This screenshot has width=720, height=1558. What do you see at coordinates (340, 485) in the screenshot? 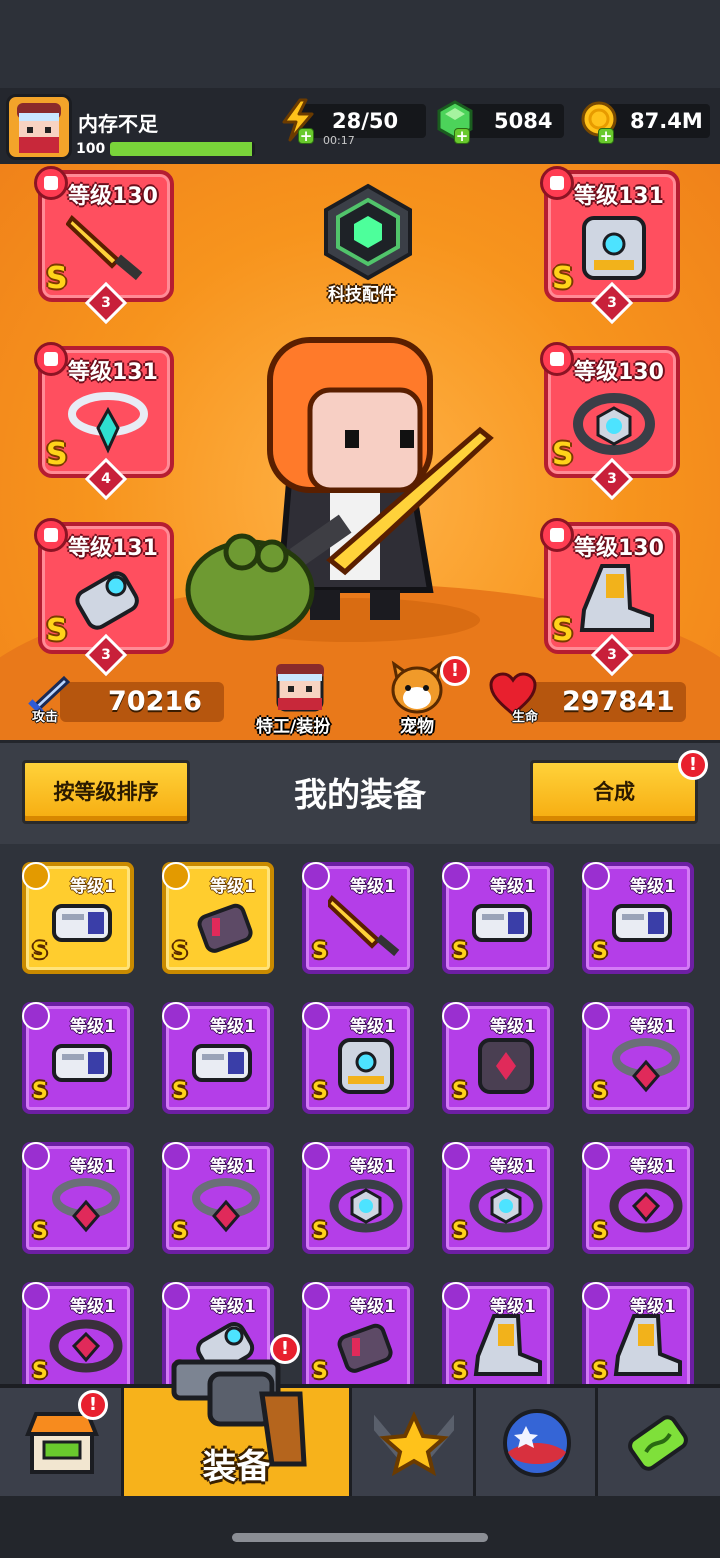
I see `hero-character` at bounding box center [340, 485].